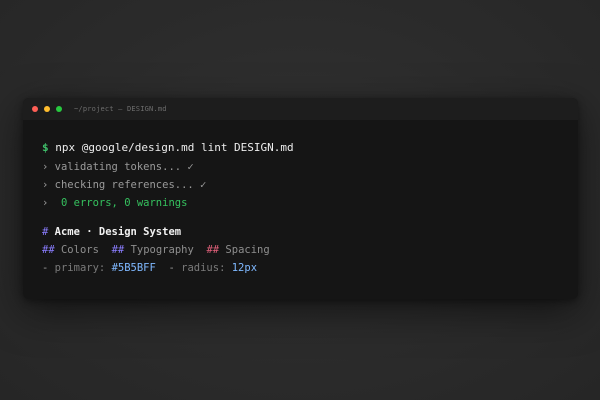  Describe the element at coordinates (121, 203) in the screenshot. I see `lint-result: 0 errors, 0 warnings` at that location.